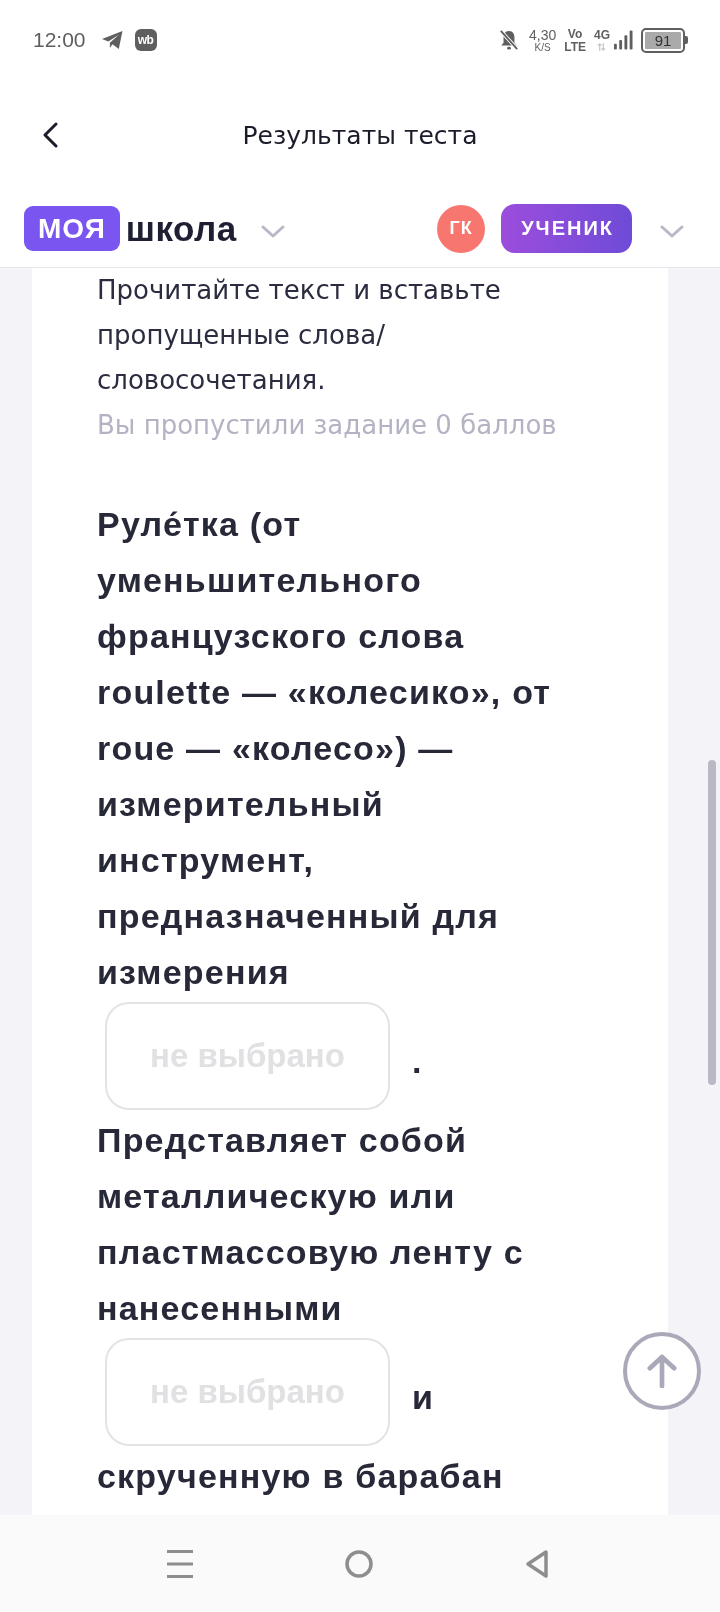  Describe the element at coordinates (461, 228) in the screenshot. I see `user-avatar: ГК` at that location.